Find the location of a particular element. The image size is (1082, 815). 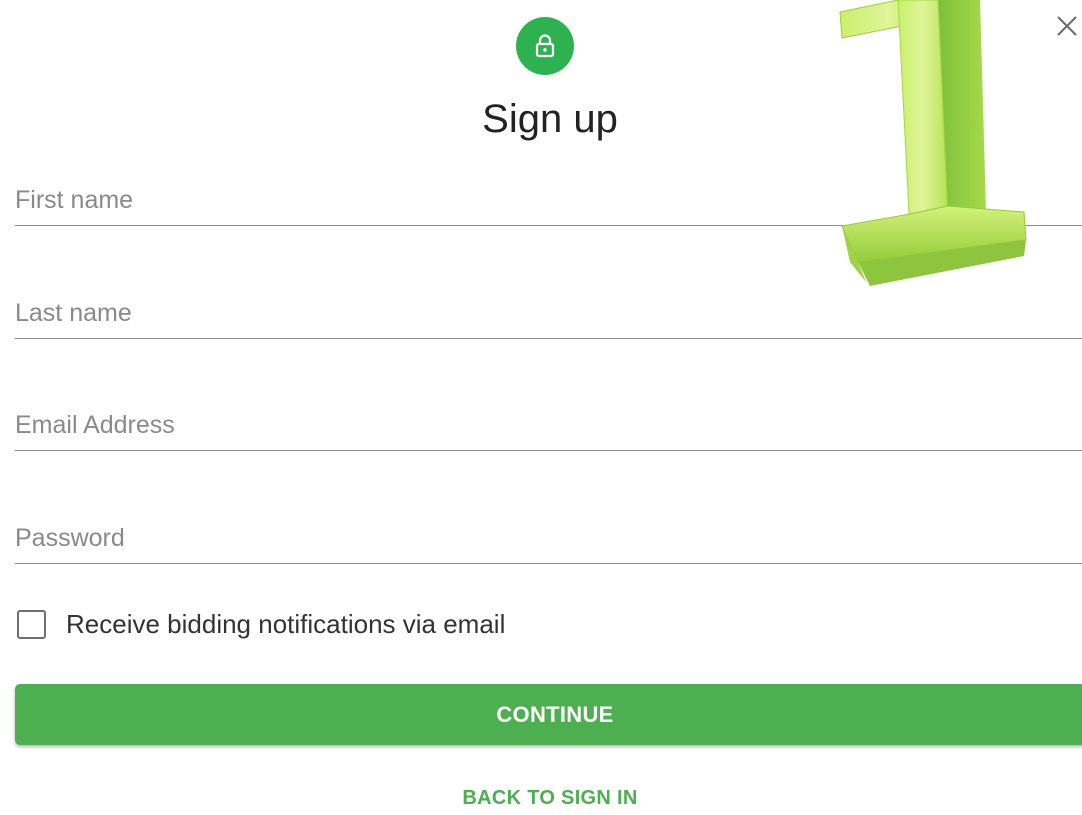

last-name-field is located at coordinates (548, 314).